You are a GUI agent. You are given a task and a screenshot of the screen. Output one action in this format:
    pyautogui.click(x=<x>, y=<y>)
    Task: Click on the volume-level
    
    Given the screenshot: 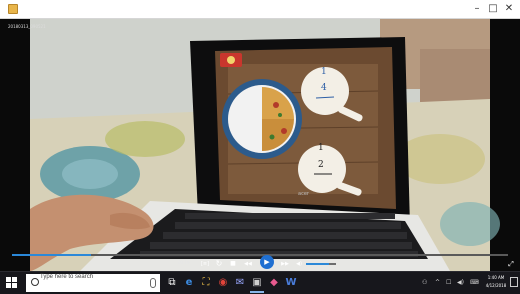 What is the action you would take?
    pyautogui.click(x=317, y=264)
    